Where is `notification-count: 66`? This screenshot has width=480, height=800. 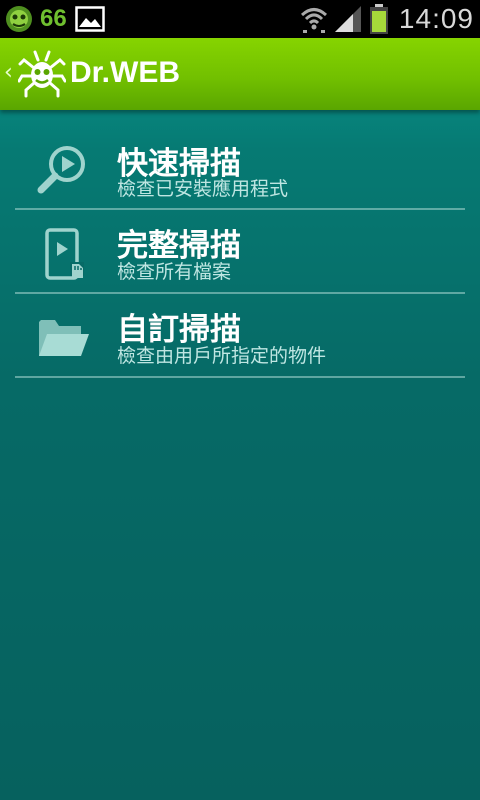
notification-count: 66 is located at coordinates (53, 18).